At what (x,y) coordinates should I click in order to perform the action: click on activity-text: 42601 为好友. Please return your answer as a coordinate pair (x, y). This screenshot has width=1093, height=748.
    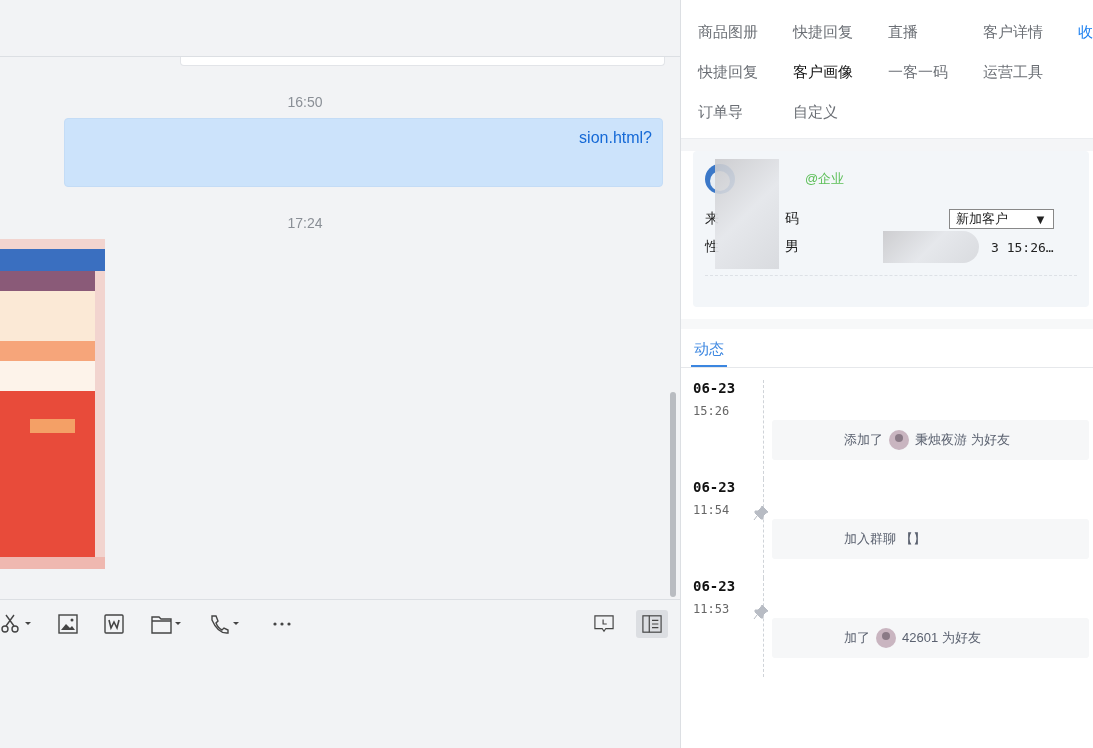
    Looking at the image, I should click on (941, 638).